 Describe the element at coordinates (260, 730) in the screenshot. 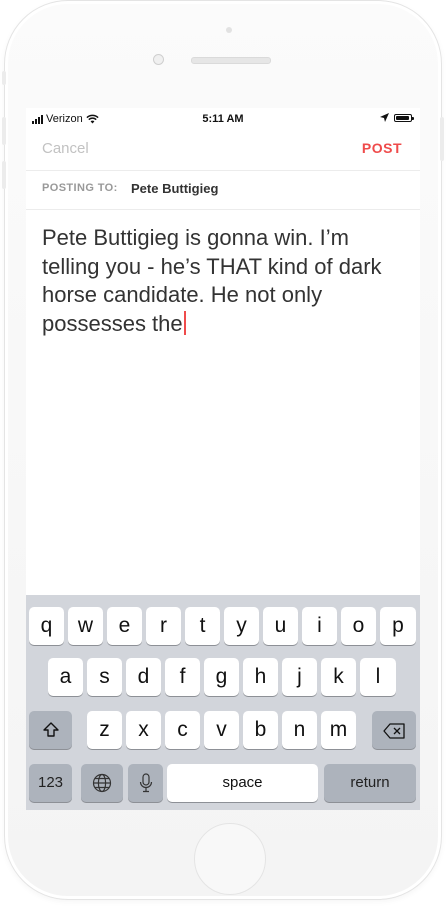

I see `key-b: b` at that location.